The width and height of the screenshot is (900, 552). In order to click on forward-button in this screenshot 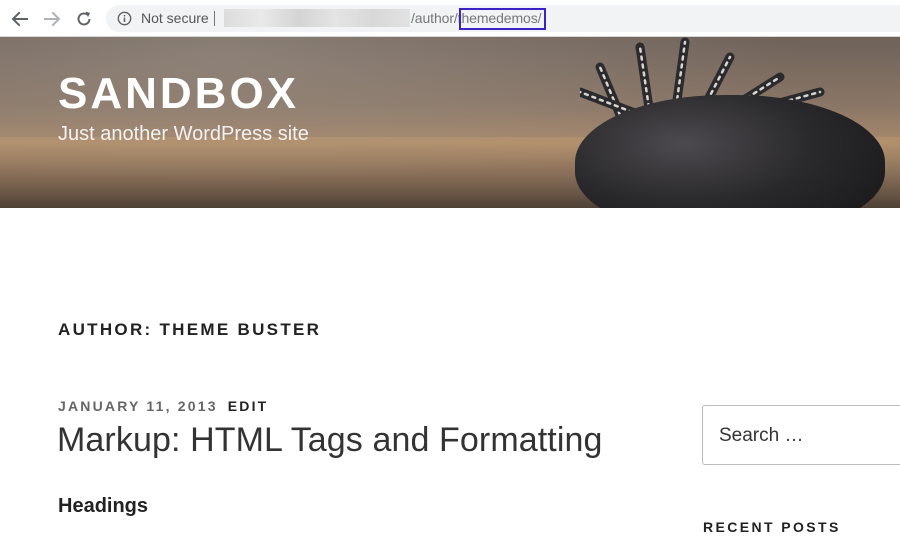, I will do `click(52, 19)`.